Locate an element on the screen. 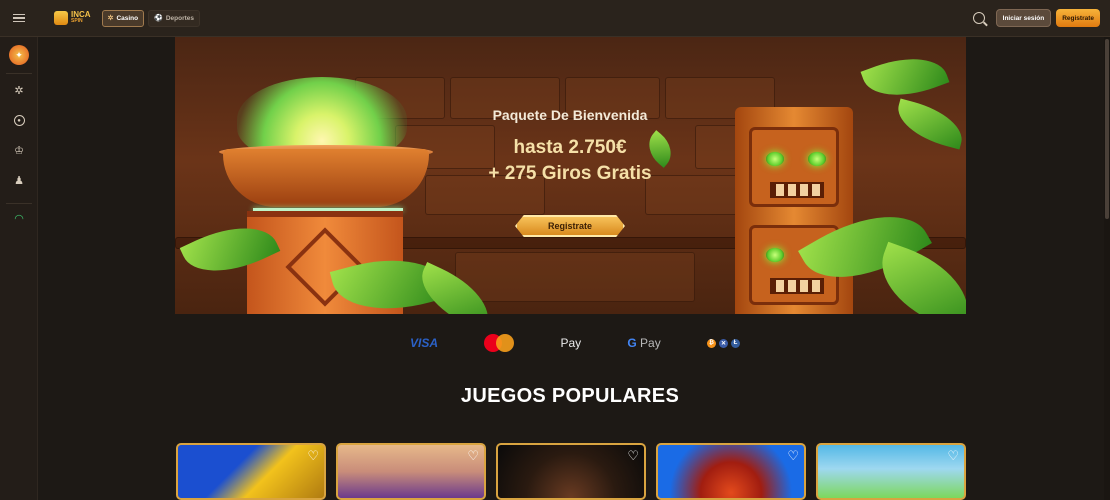 This screenshot has height=500, width=1110. sidebar-item-promotions: ✦ is located at coordinates (19, 55).